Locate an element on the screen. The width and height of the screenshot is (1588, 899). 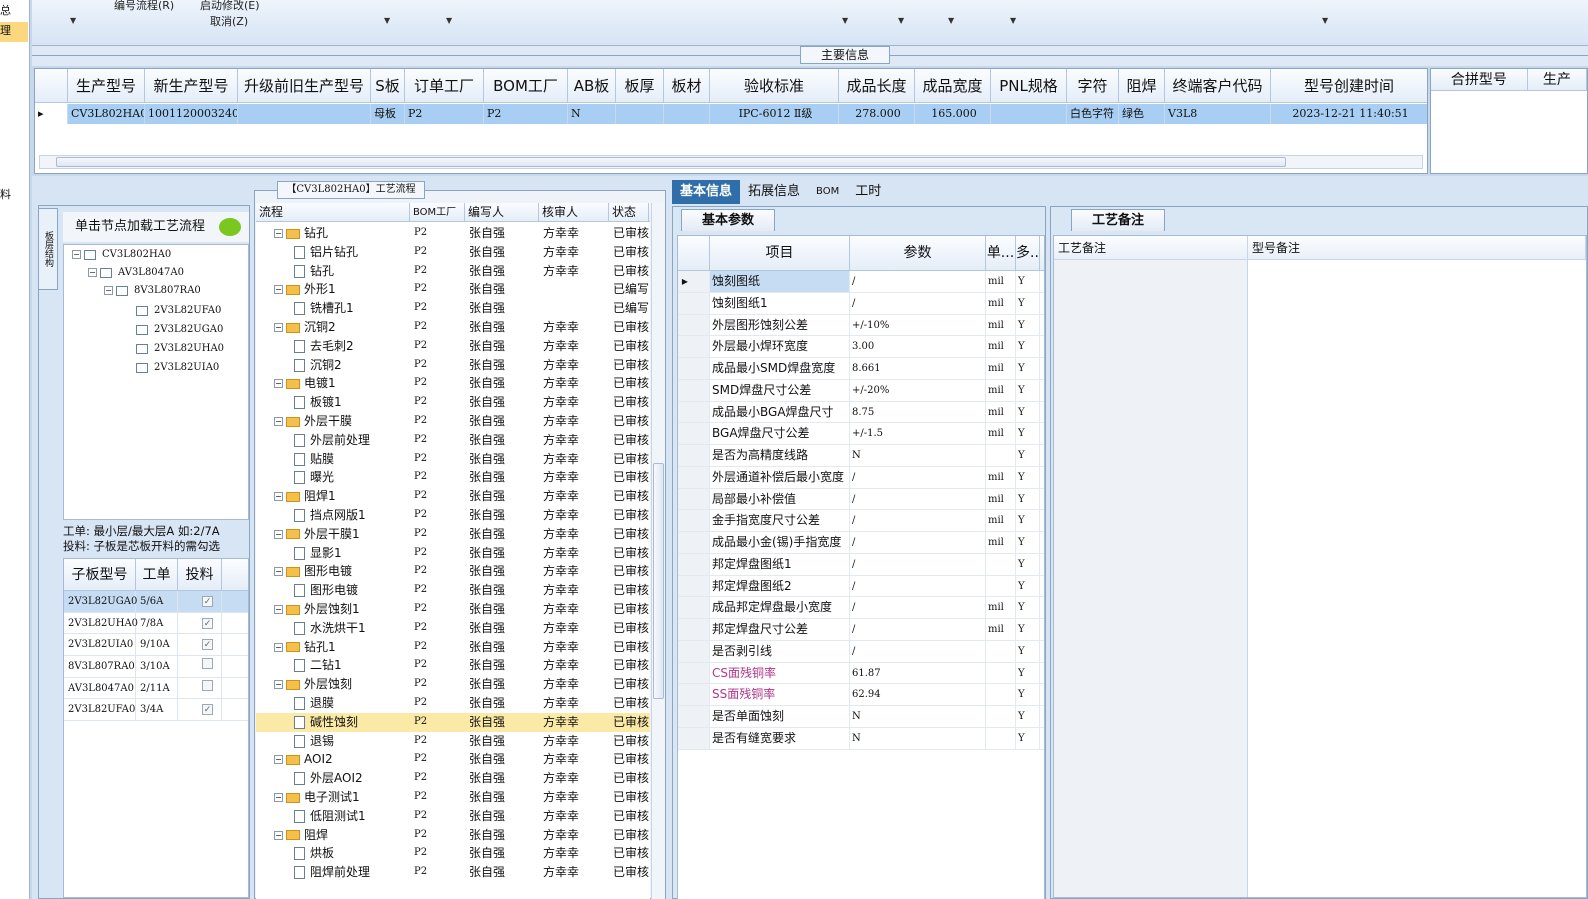
col-header: 生产 is located at coordinates (1557, 79).